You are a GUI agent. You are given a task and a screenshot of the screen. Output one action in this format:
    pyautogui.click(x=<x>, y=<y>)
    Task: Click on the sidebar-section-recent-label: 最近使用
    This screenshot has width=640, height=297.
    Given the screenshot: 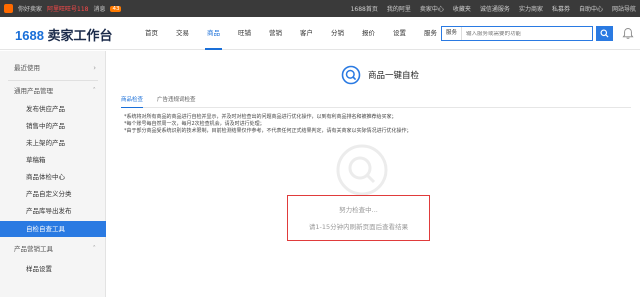 What is the action you would take?
    pyautogui.click(x=27, y=68)
    